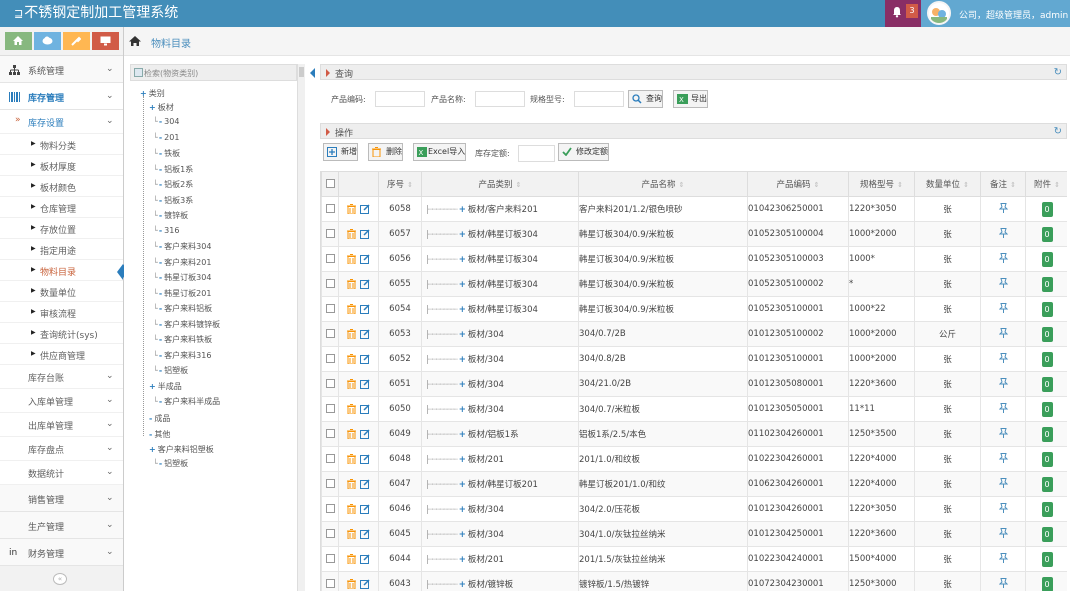  What do you see at coordinates (1046, 184) in the screenshot?
I see `header-attachment: 附件 ⇕` at bounding box center [1046, 184].